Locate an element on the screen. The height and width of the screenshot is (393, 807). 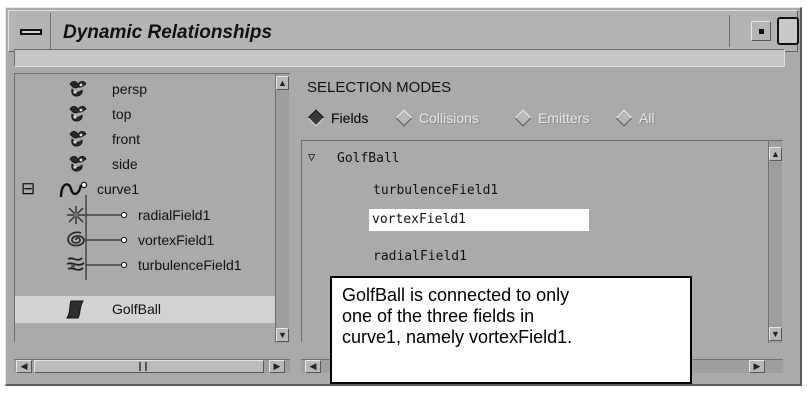
outliner-vertical-scrollbar: ▲ ▼ is located at coordinates (282, 208).